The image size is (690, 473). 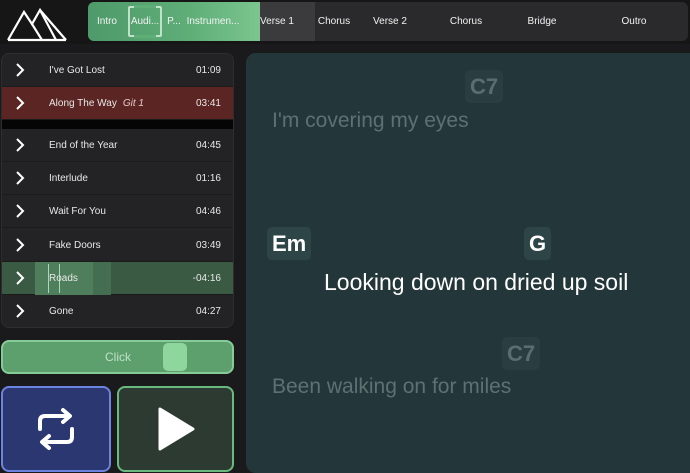 What do you see at coordinates (133, 103) in the screenshot?
I see `song-tag: Git 1` at bounding box center [133, 103].